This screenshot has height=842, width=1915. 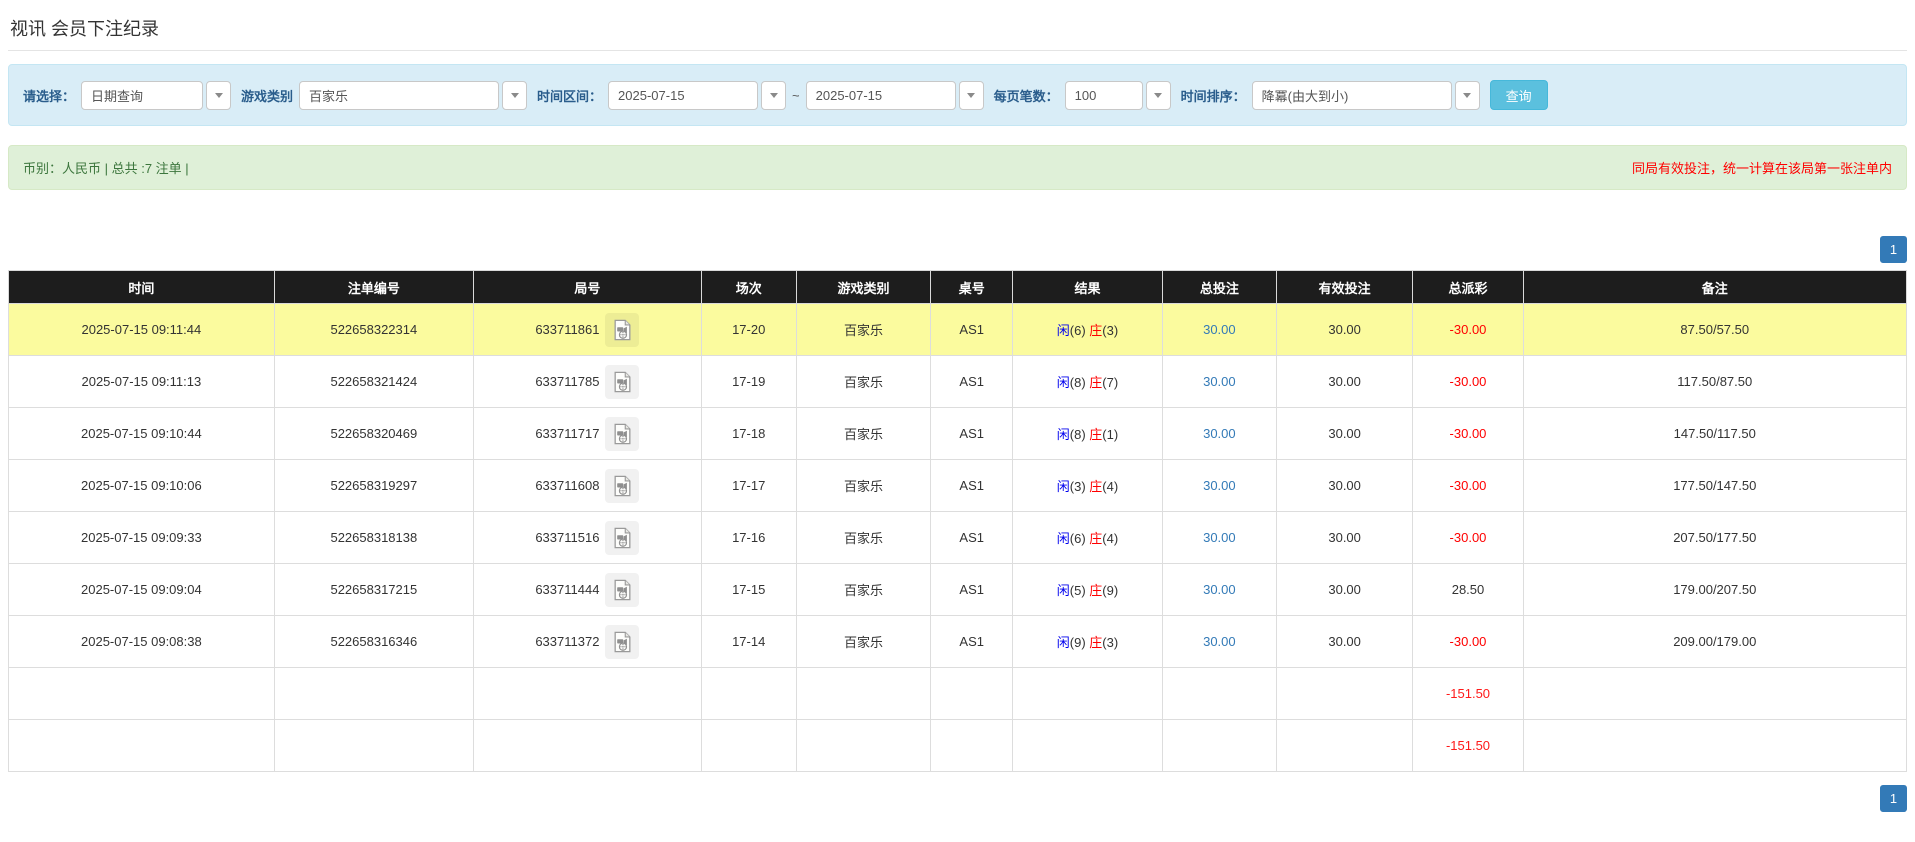 I want to click on filter-bar: 请选择： 游戏类别 时间区间： ~ 每页笔数： 时间排序：, so click(x=957, y=95).